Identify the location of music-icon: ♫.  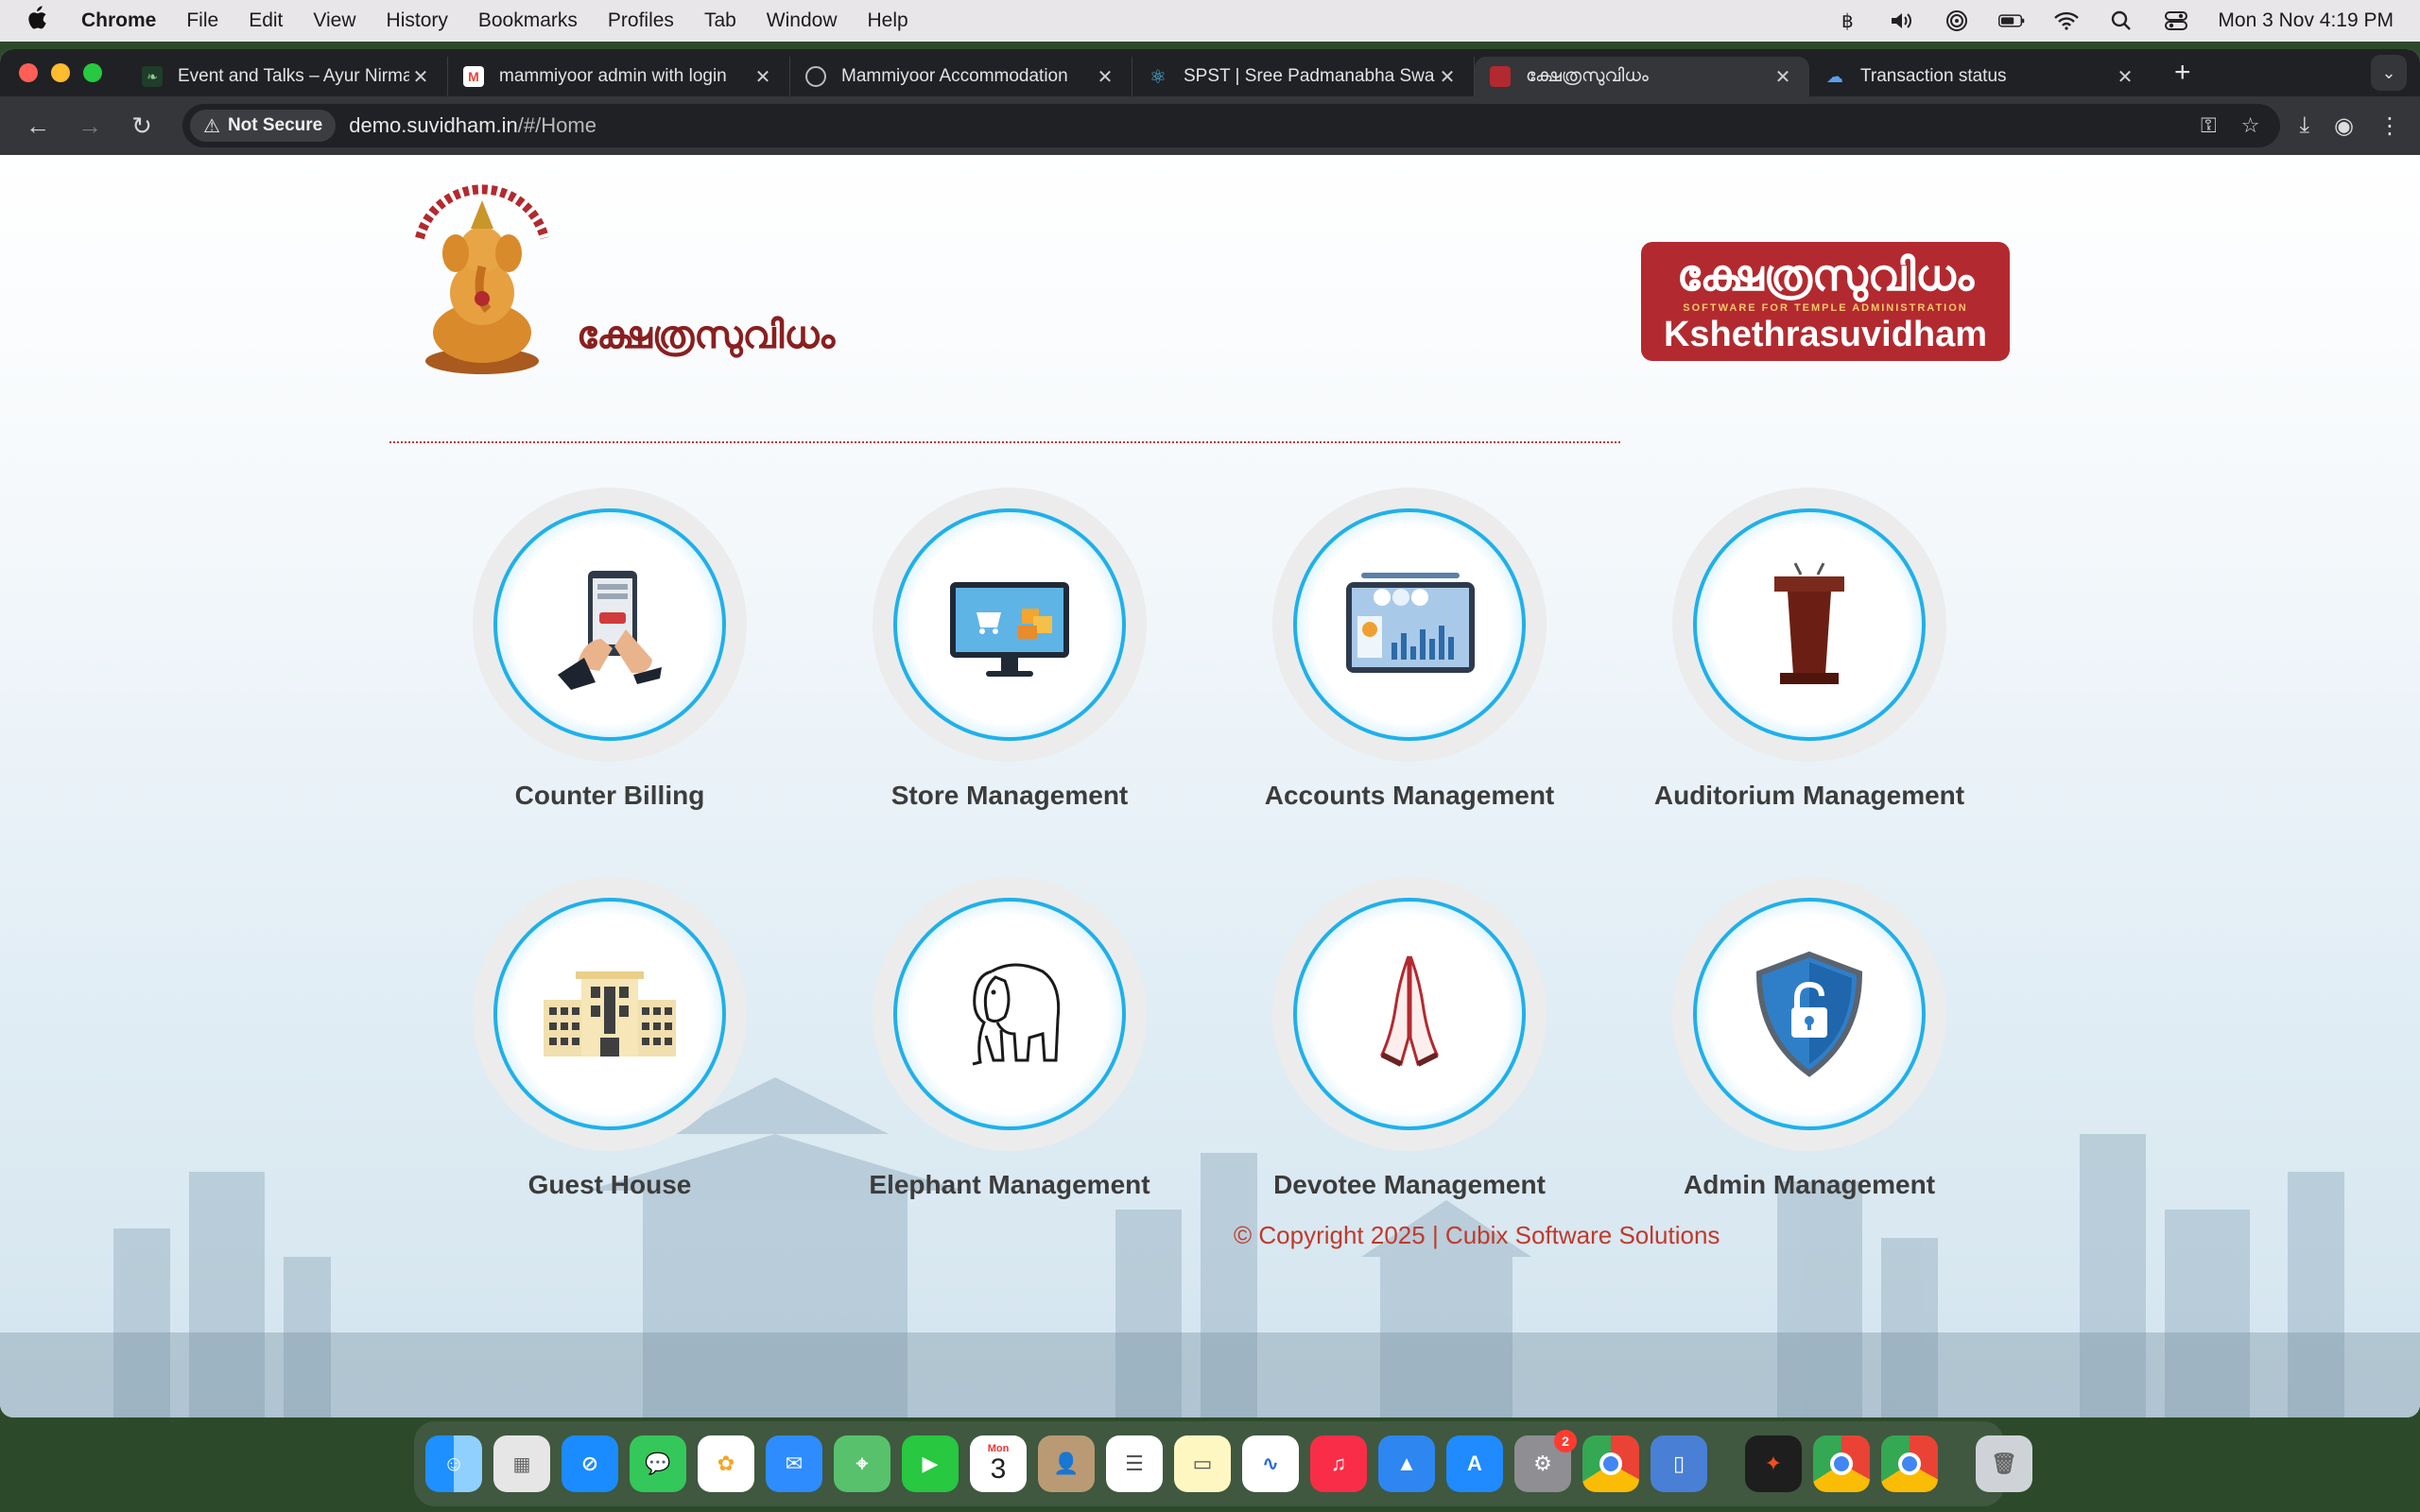
(1338, 1463).